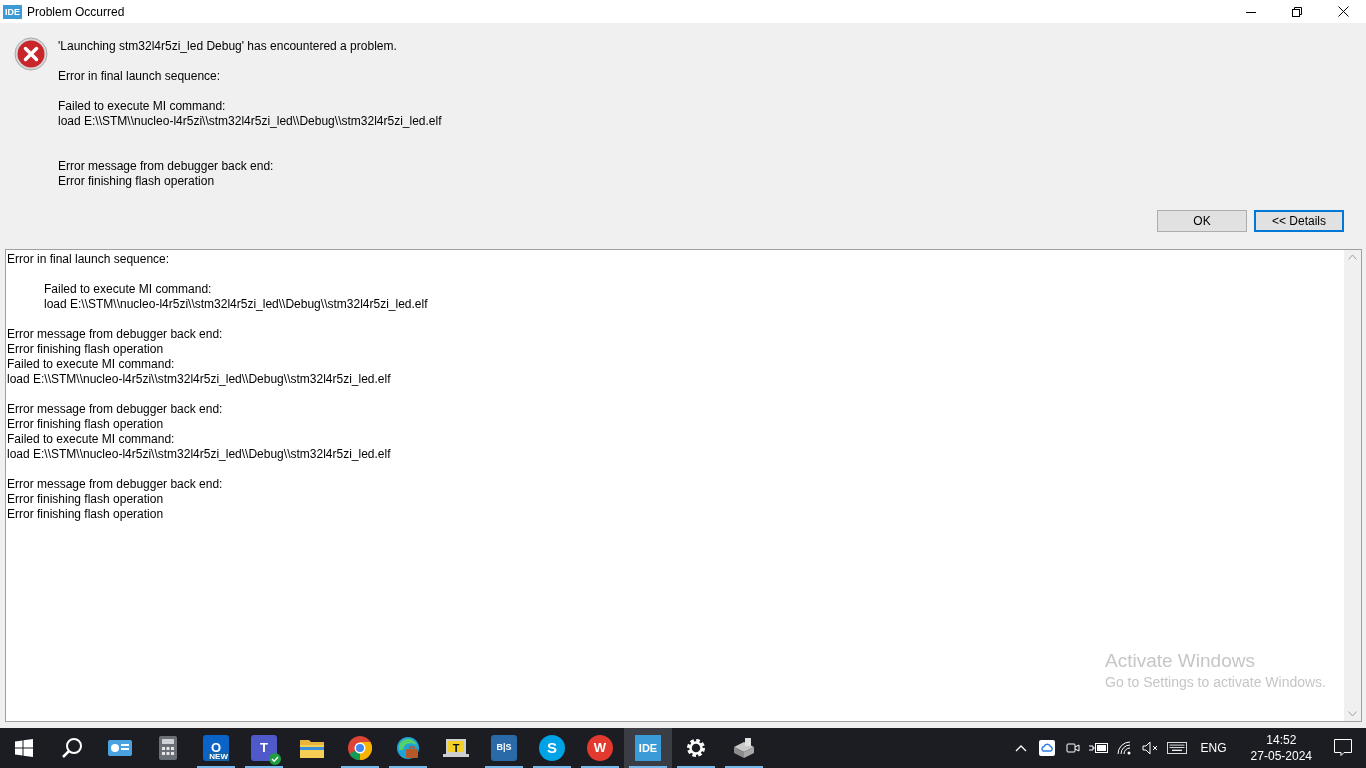 The height and width of the screenshot is (768, 1366). What do you see at coordinates (696, 748) in the screenshot?
I see `settings-icon` at bounding box center [696, 748].